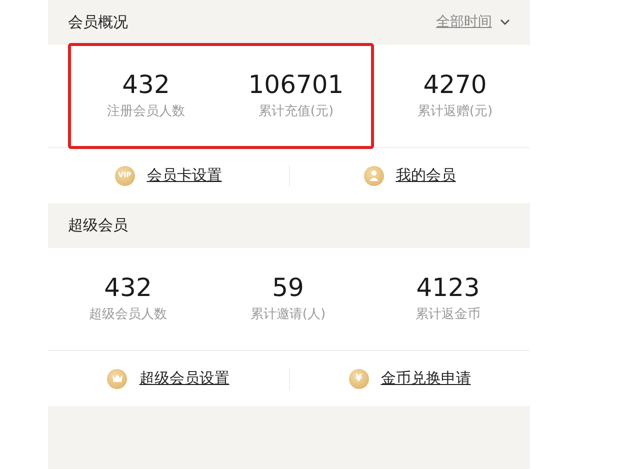 Image resolution: width=640 pixels, height=469 pixels. Describe the element at coordinates (98, 225) in the screenshot. I see `section-title: 超级会员` at that location.